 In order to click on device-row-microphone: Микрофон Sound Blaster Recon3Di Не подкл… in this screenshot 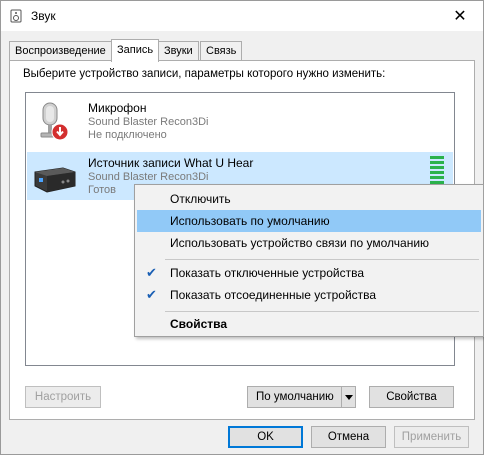, I will do `click(240, 121)`.